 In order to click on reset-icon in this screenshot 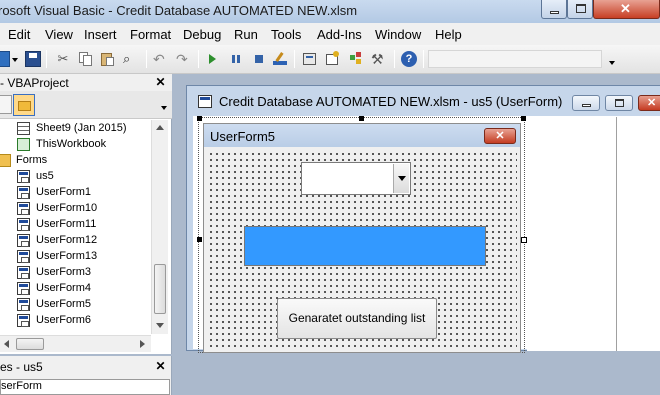, I will do `click(259, 59)`.